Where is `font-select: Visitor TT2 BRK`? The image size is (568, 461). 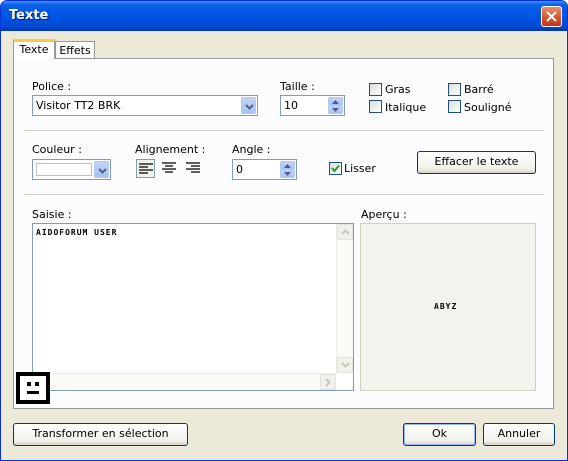
font-select: Visitor TT2 BRK is located at coordinates (145, 105).